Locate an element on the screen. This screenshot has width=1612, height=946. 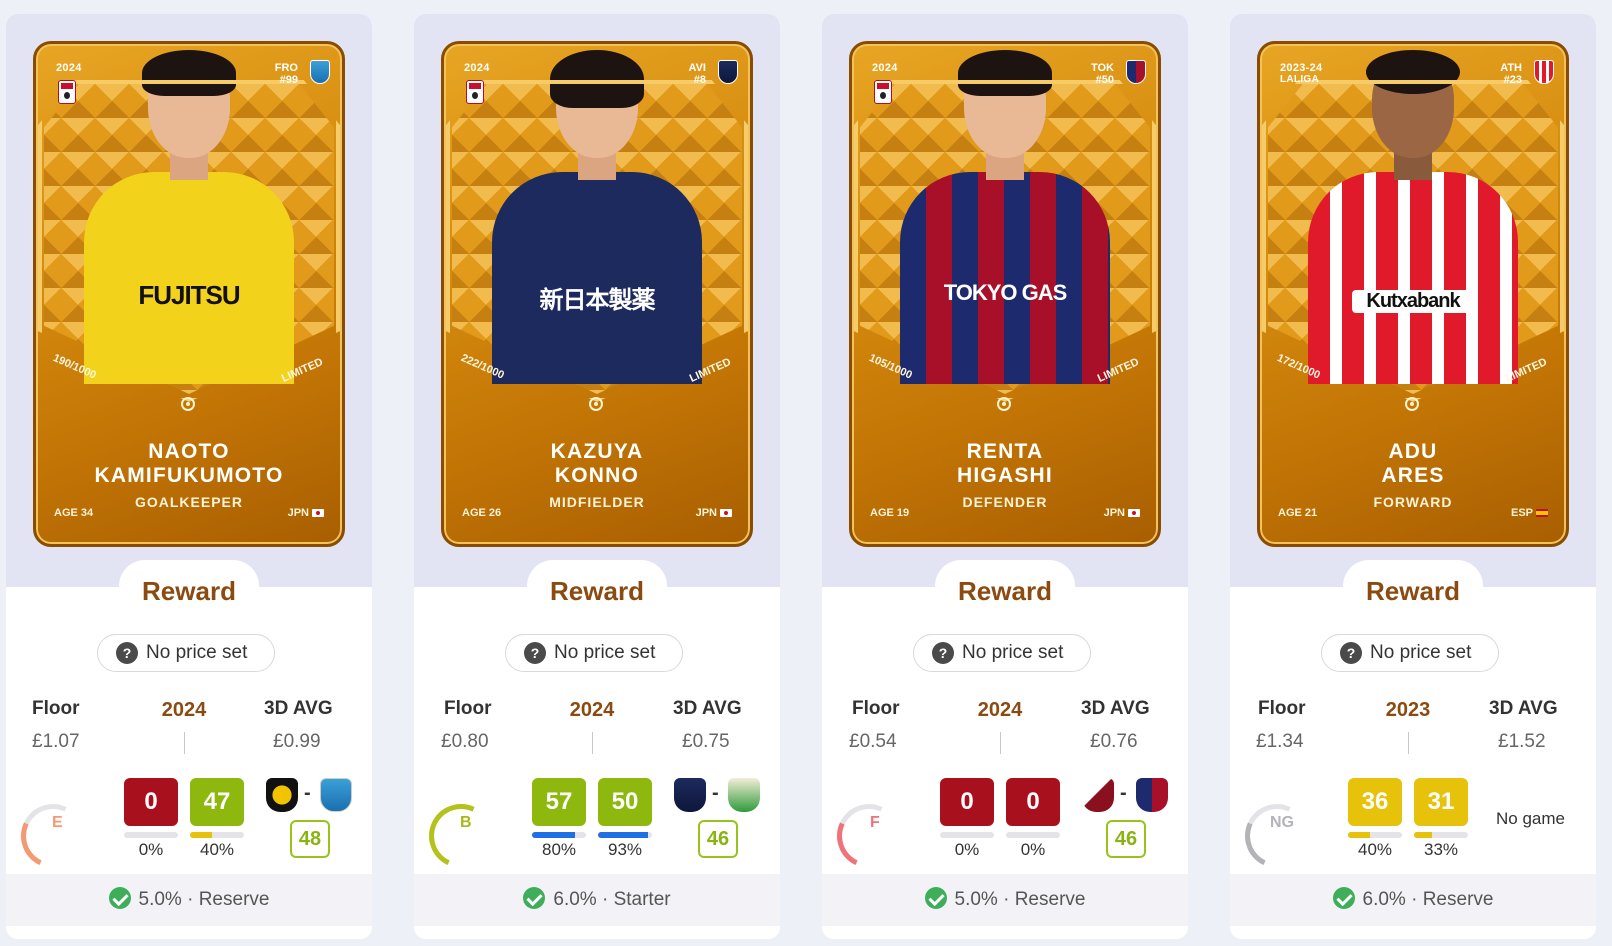
fixture-dash: - is located at coordinates (1123, 793).